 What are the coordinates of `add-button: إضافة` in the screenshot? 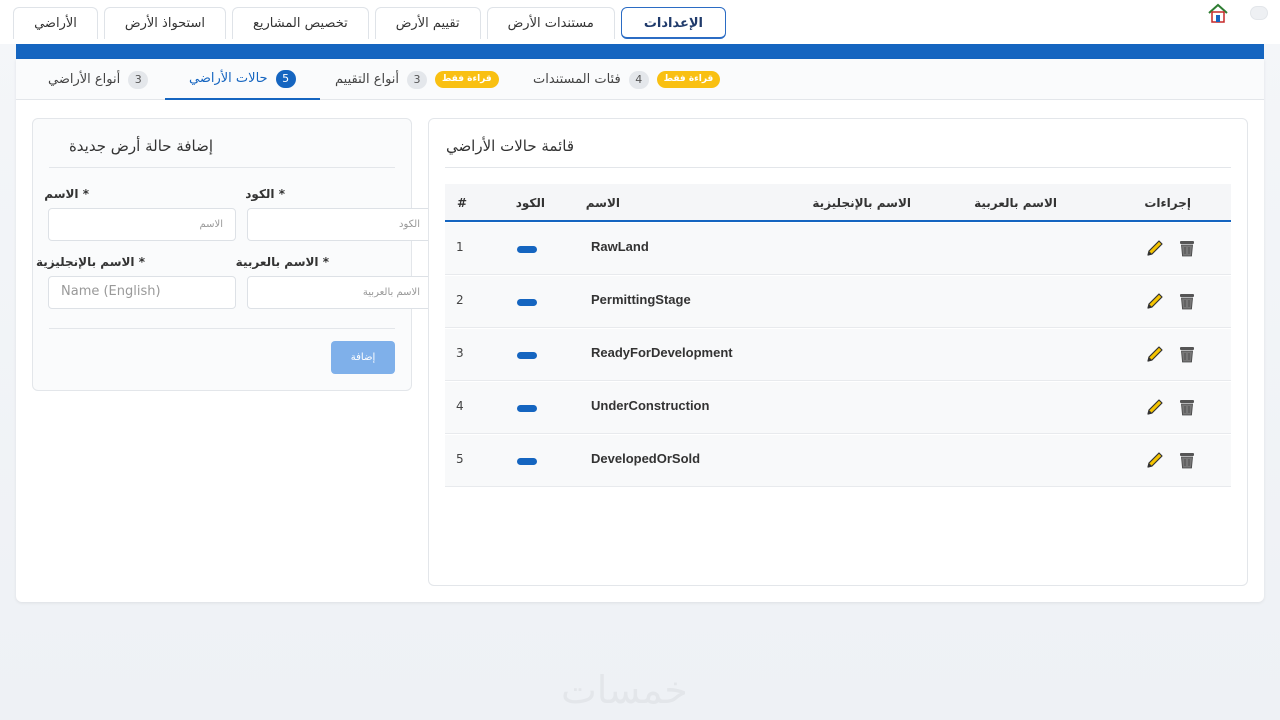 It's located at (363, 357).